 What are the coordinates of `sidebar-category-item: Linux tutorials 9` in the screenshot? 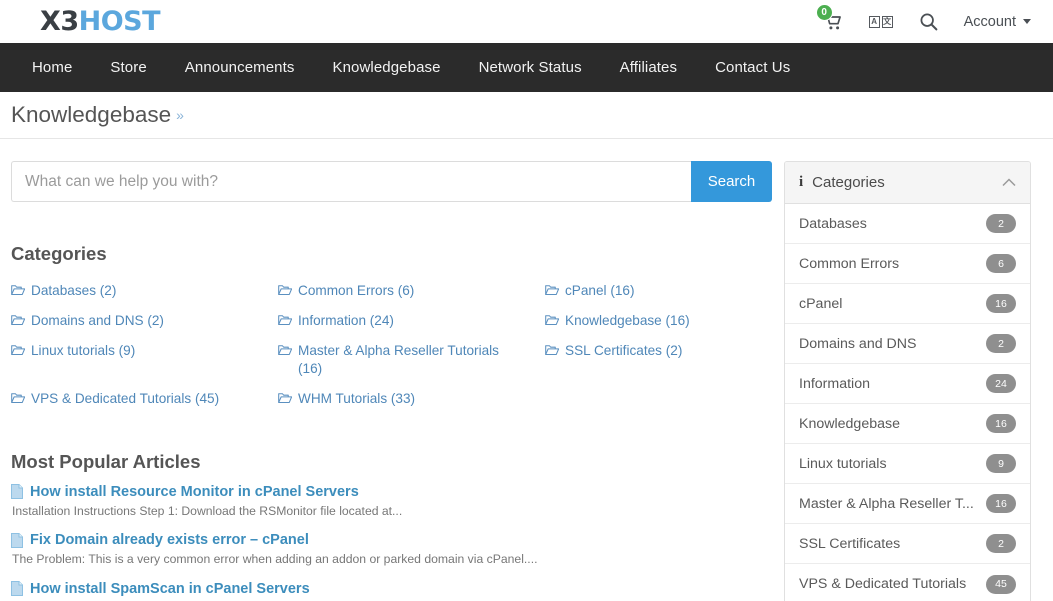 It's located at (907, 464).